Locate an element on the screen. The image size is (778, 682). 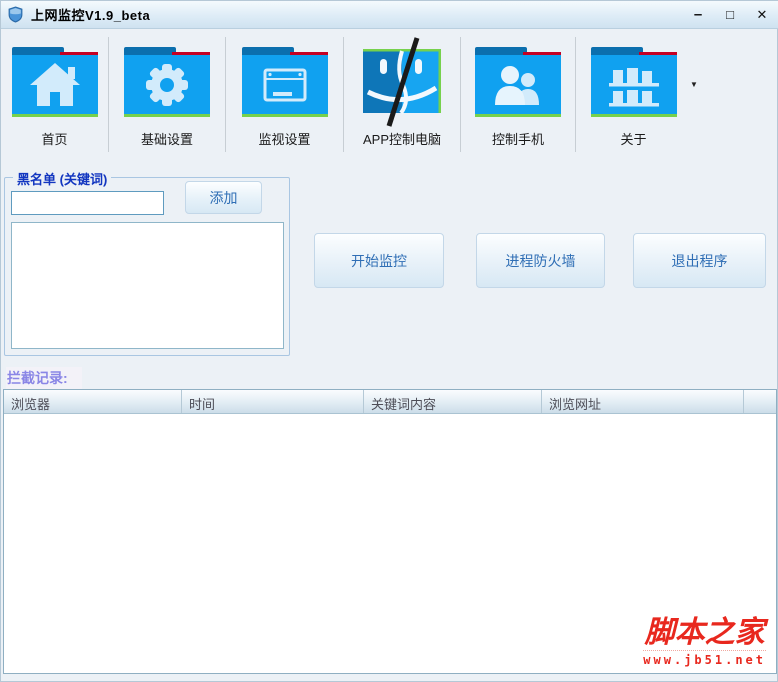
process-firewall-button: 进程防火墙 is located at coordinates (540, 260).